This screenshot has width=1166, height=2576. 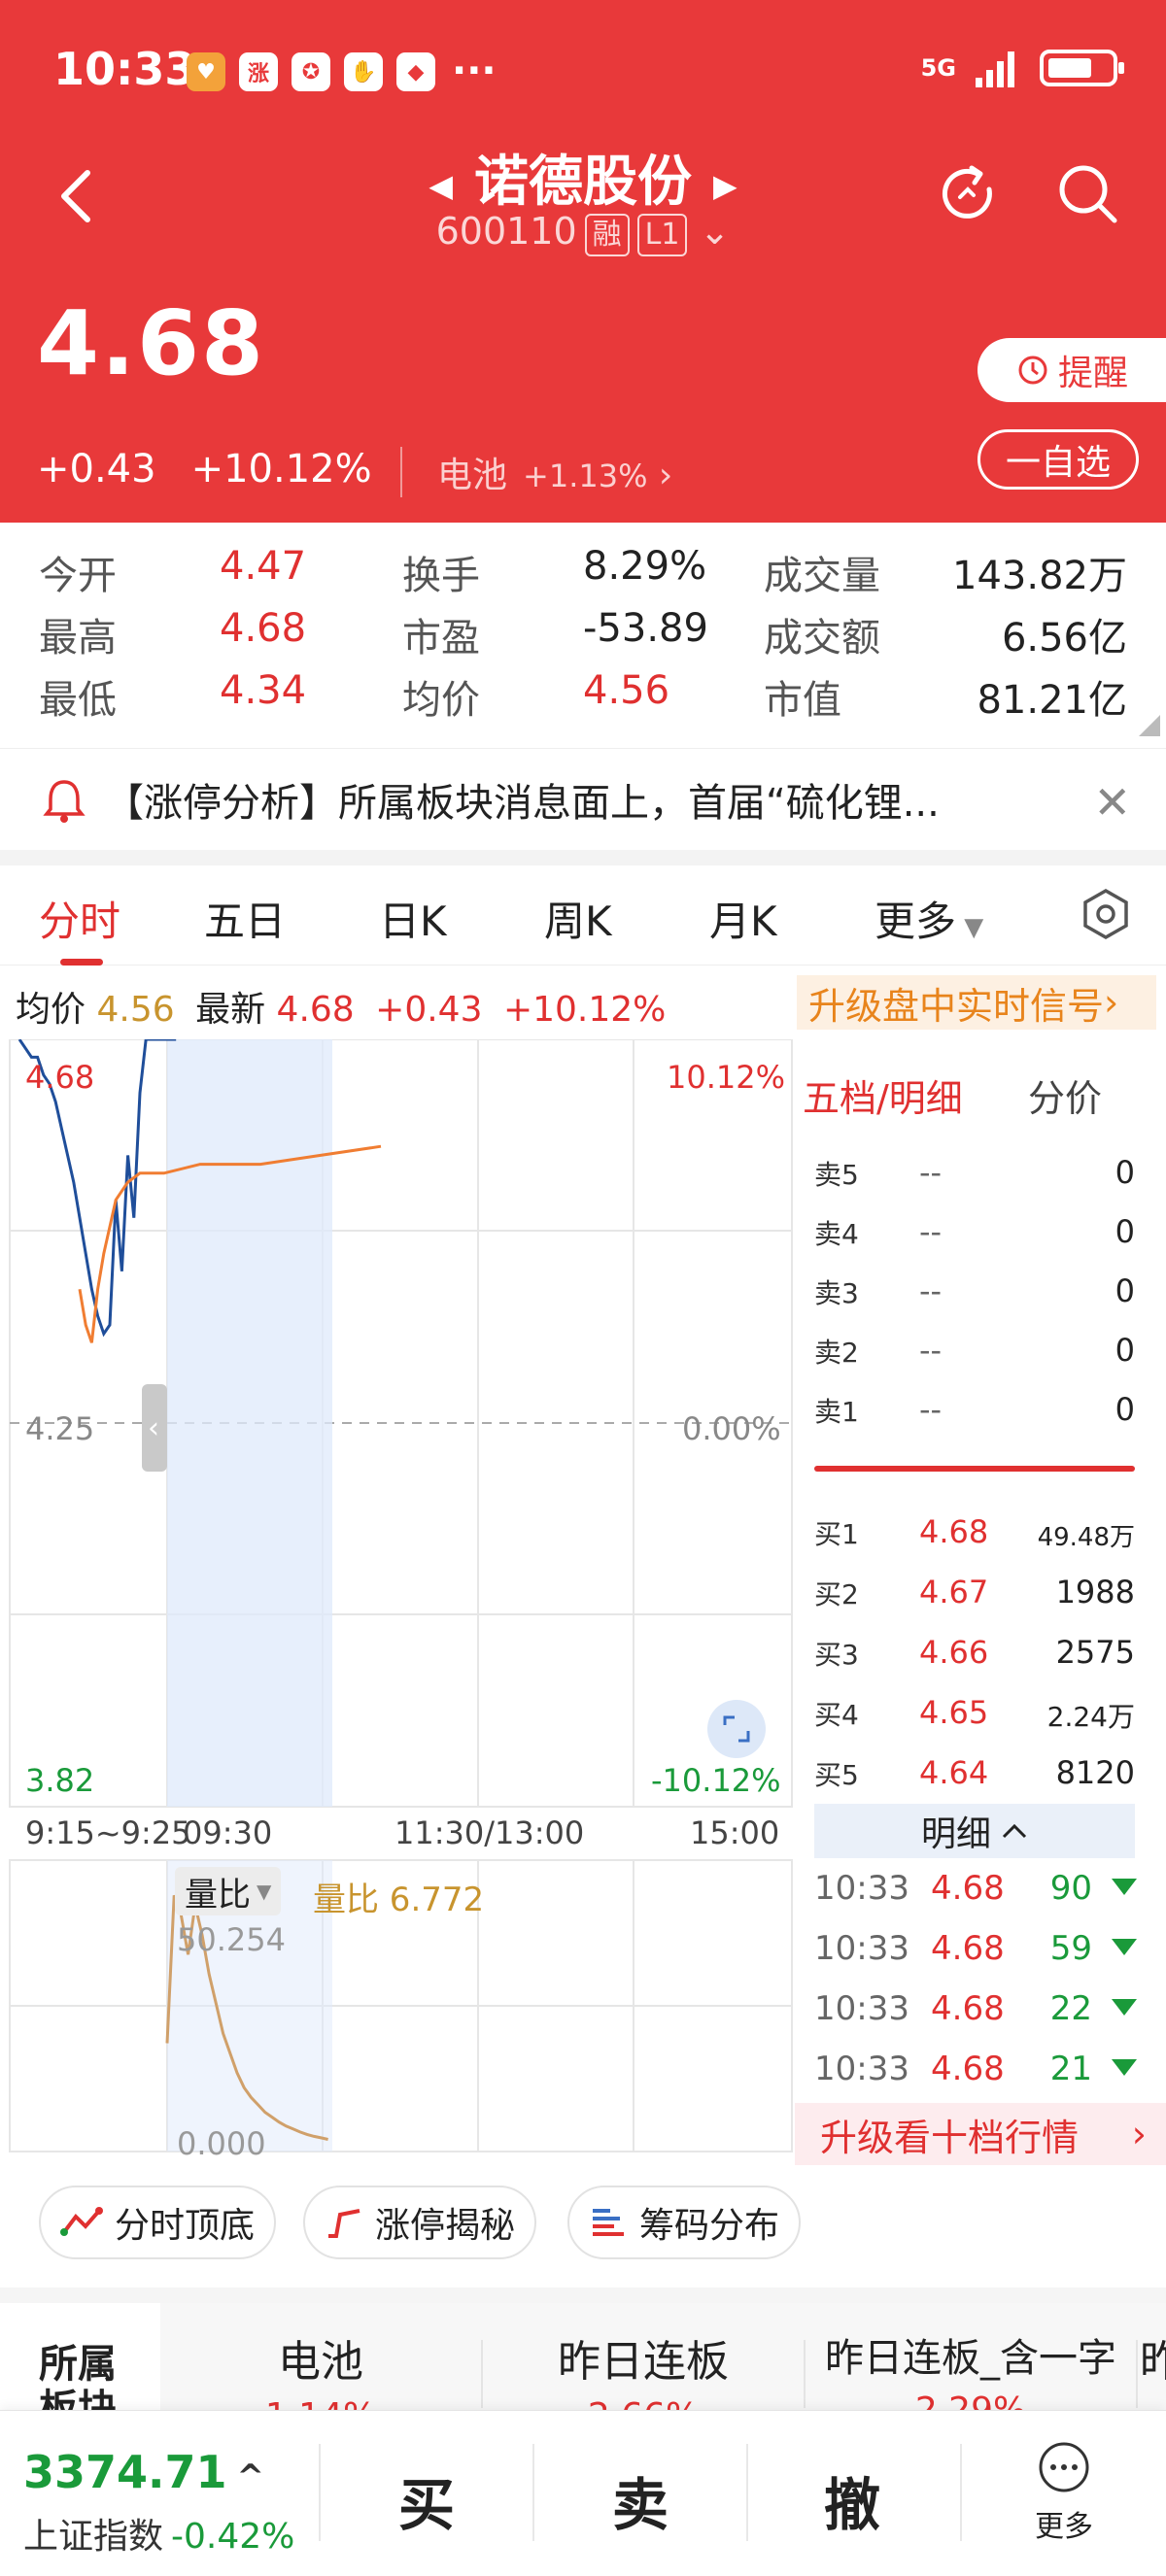 I want to click on remind-label: 提醒, so click(x=1092, y=373).